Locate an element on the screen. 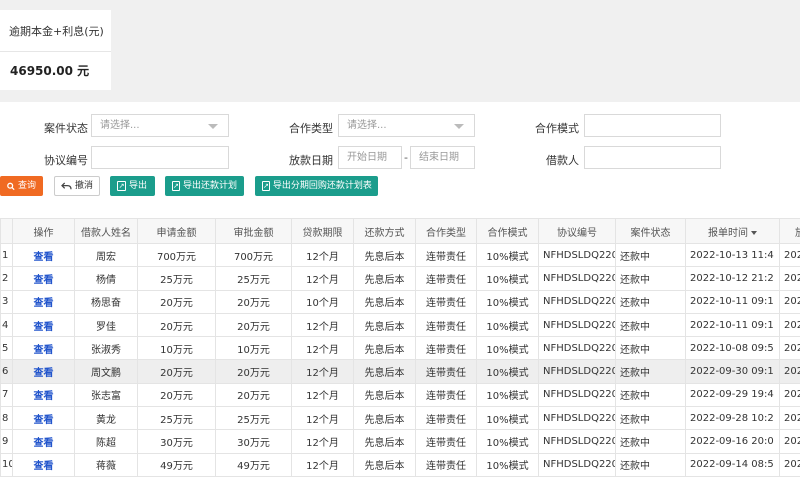 The image size is (800, 478). row-index: 8 is located at coordinates (6, 418).